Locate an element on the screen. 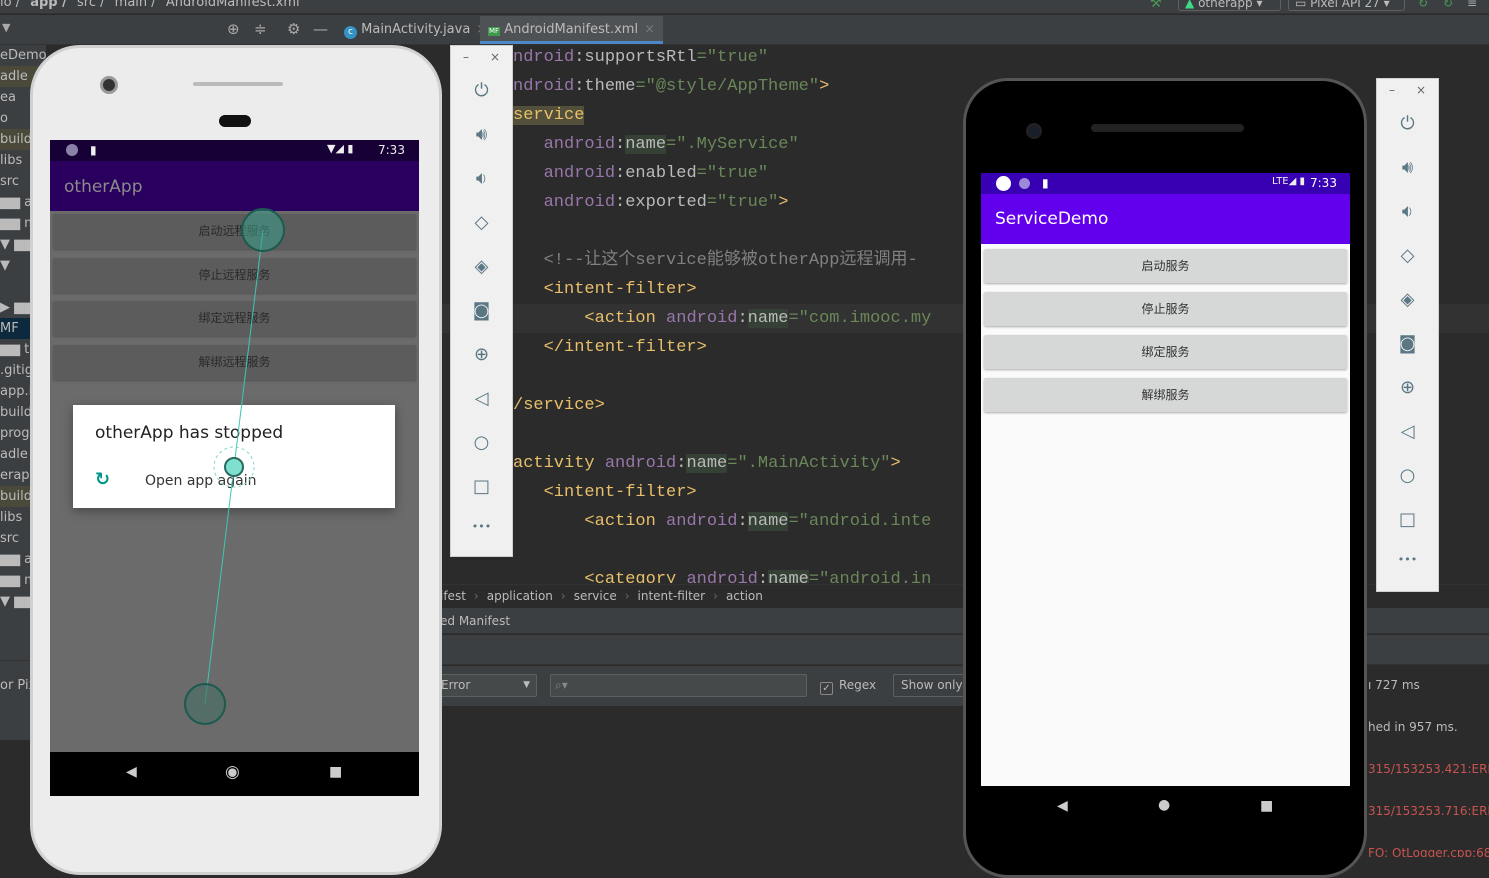 This screenshot has width=1489, height=878. start-service-button: 启动服务 is located at coordinates (1165, 266).